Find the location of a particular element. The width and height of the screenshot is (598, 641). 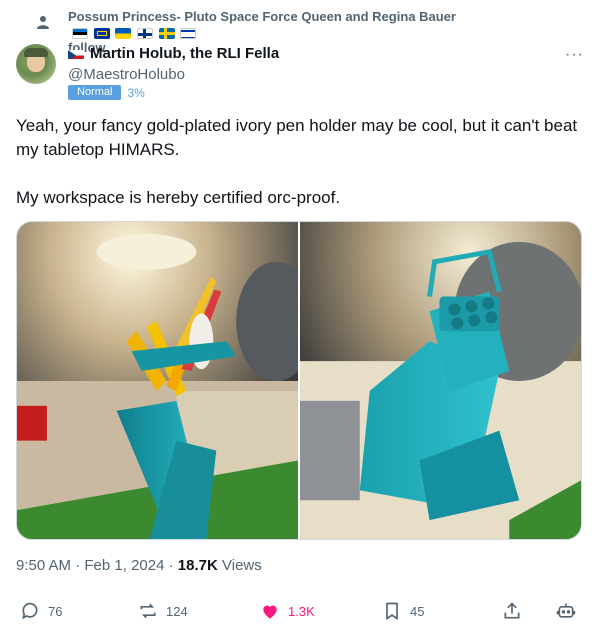

tweet-date: Feb 1, 2024 is located at coordinates (124, 565).